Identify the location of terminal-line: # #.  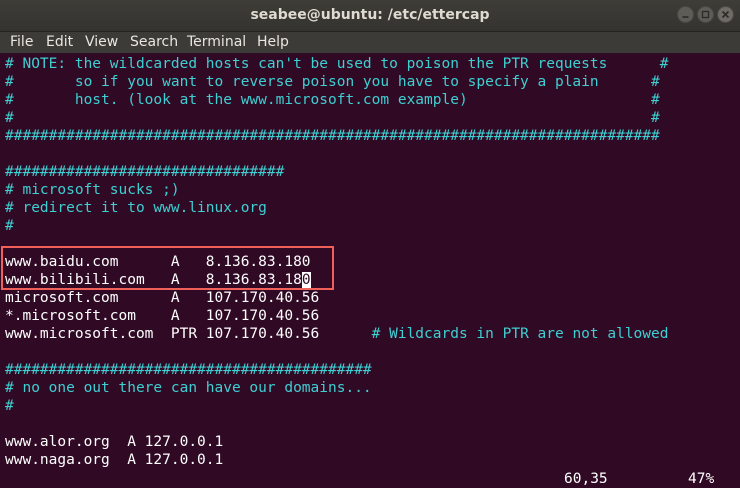
(332, 118).